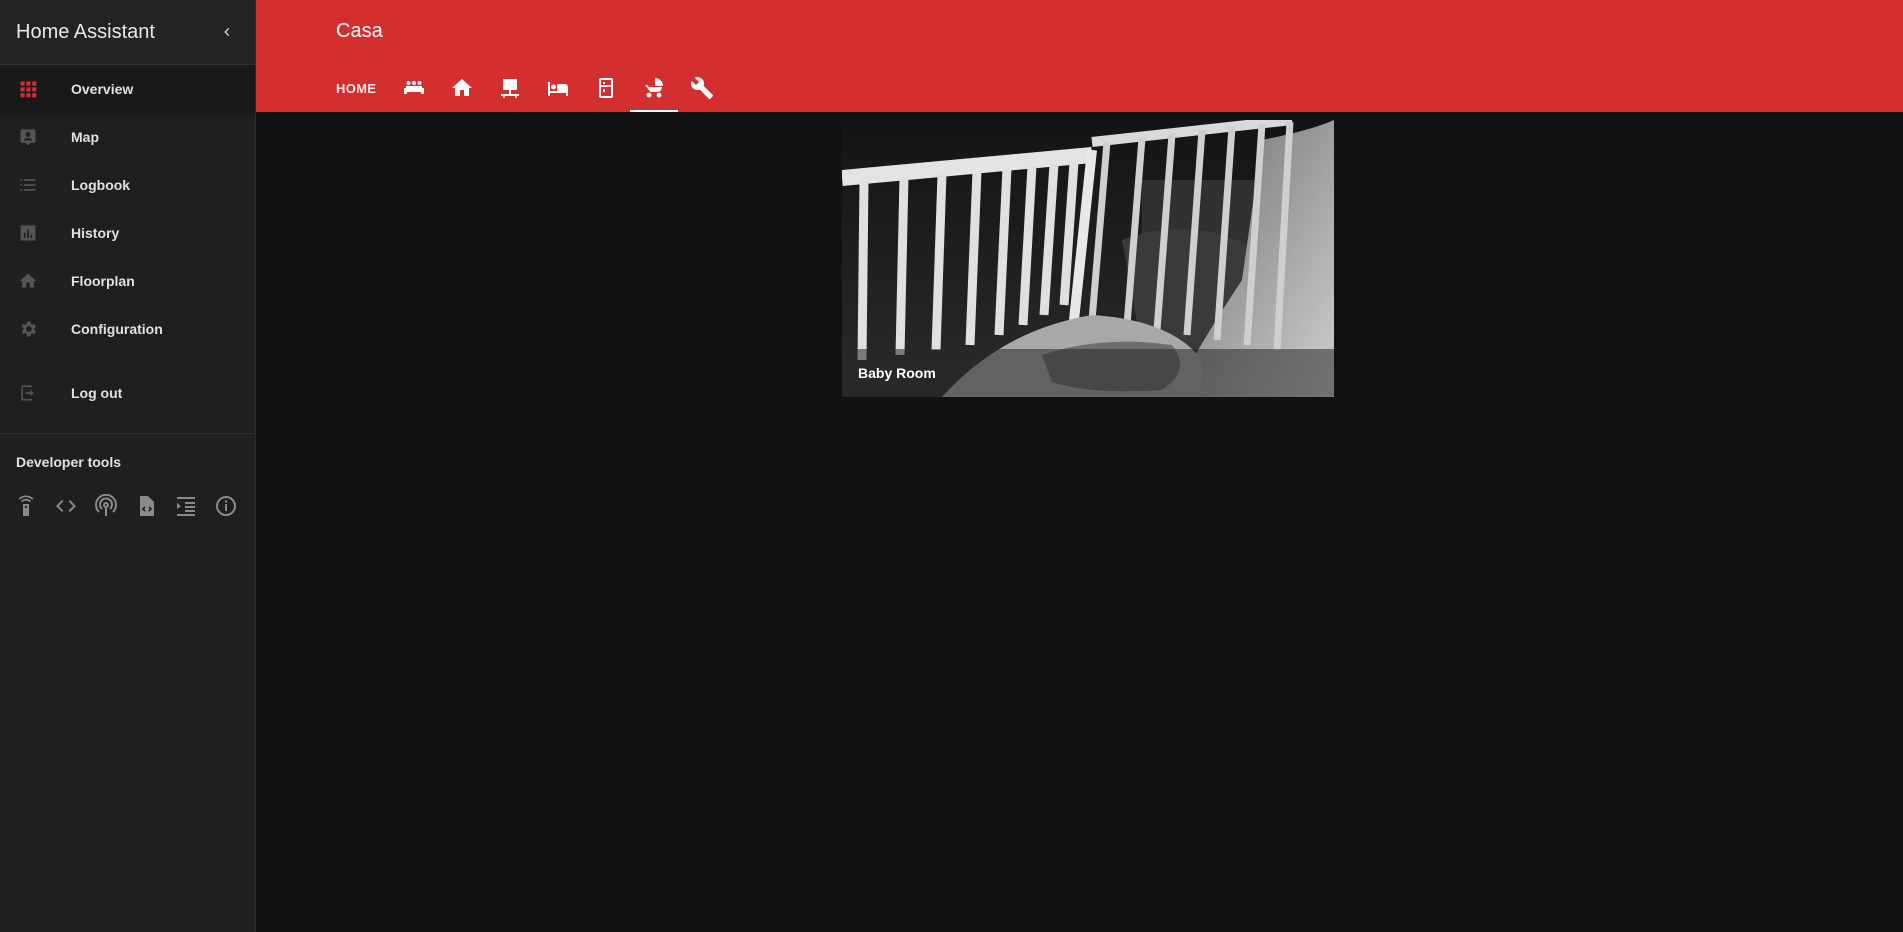 Image resolution: width=1903 pixels, height=932 pixels. I want to click on tab-baby-room, so click(654, 88).